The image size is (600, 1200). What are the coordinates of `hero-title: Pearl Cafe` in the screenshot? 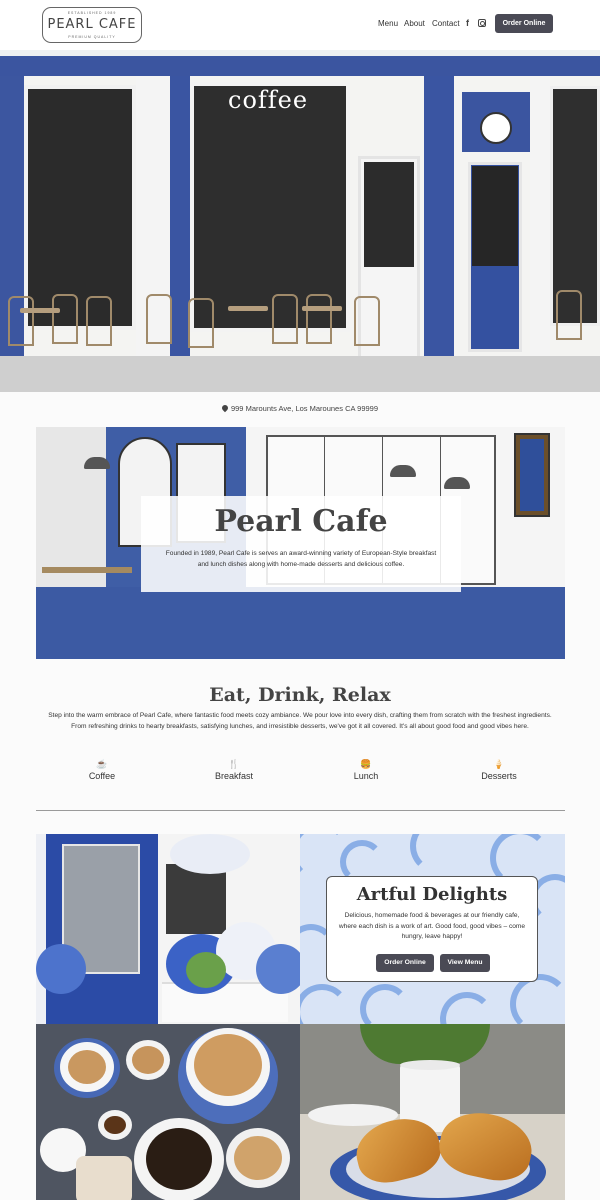 It's located at (301, 521).